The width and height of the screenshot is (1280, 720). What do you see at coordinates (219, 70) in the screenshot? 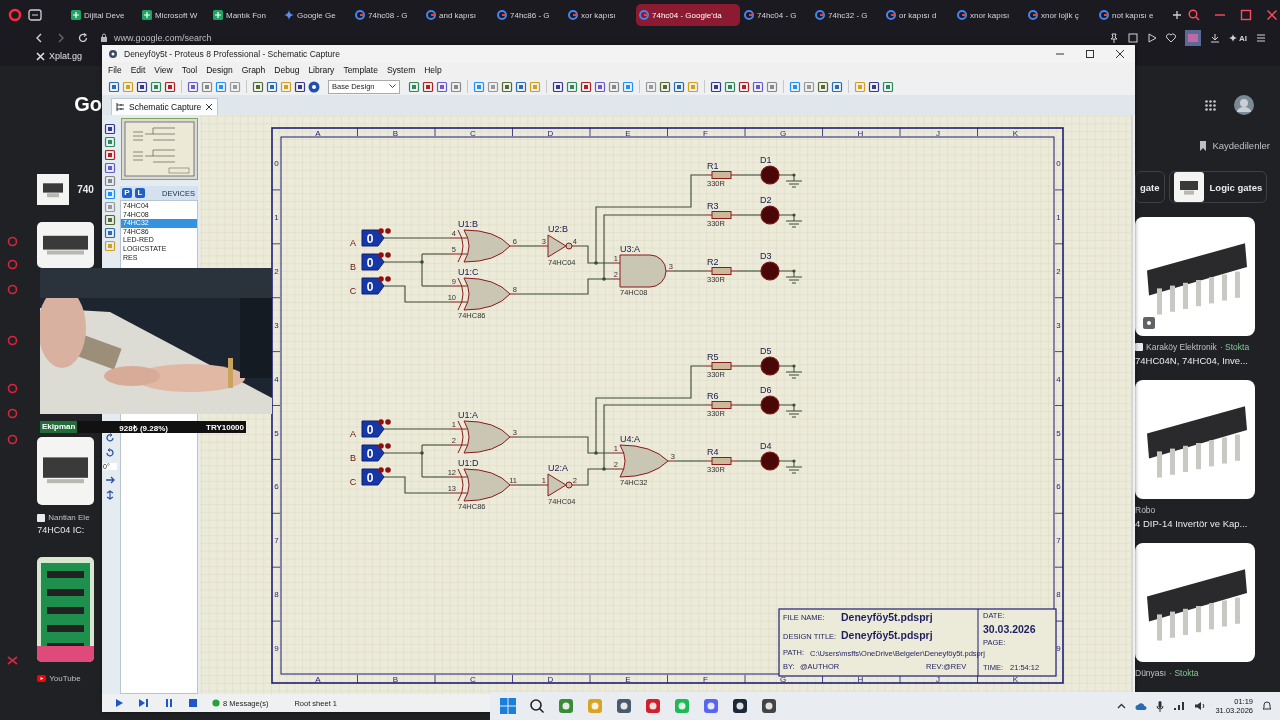
I see `menu-item: Design` at bounding box center [219, 70].